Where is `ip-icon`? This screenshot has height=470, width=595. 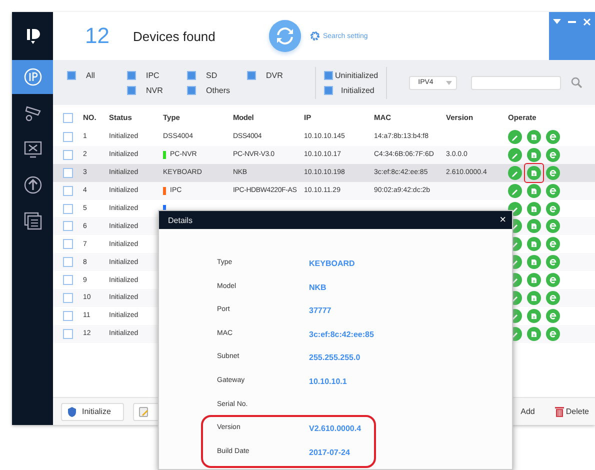 ip-icon is located at coordinates (32, 77).